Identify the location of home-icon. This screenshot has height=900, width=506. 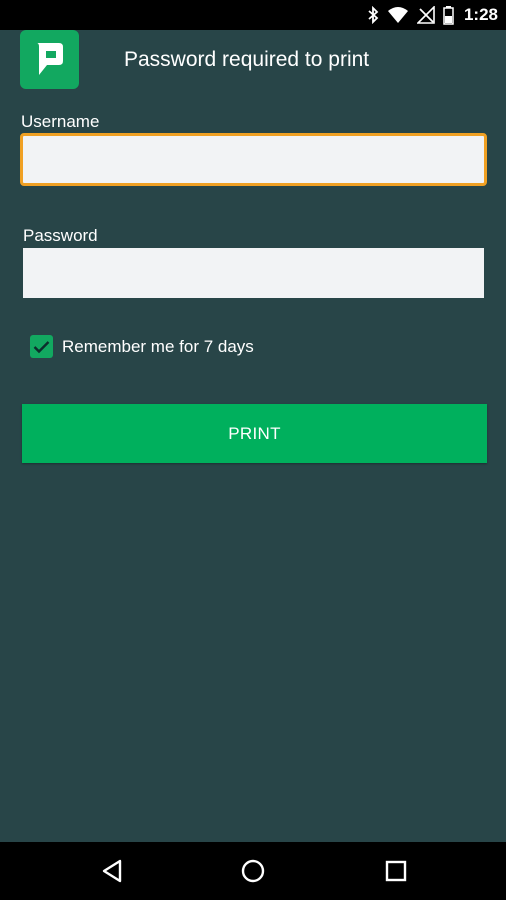
(253, 871).